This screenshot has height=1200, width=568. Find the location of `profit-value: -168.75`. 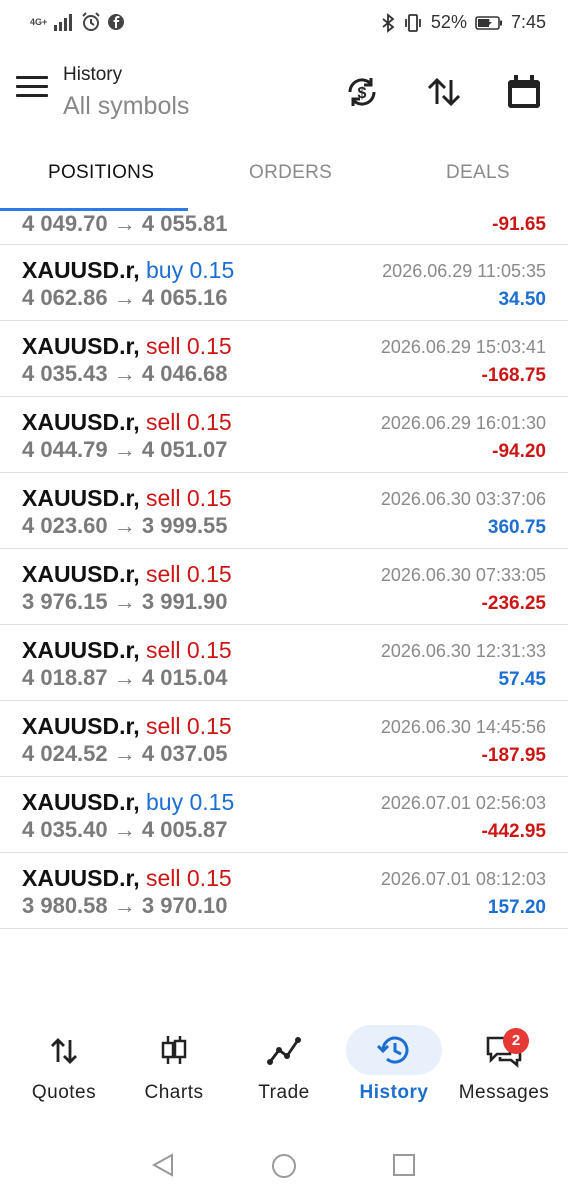

profit-value: -168.75 is located at coordinates (513, 375).